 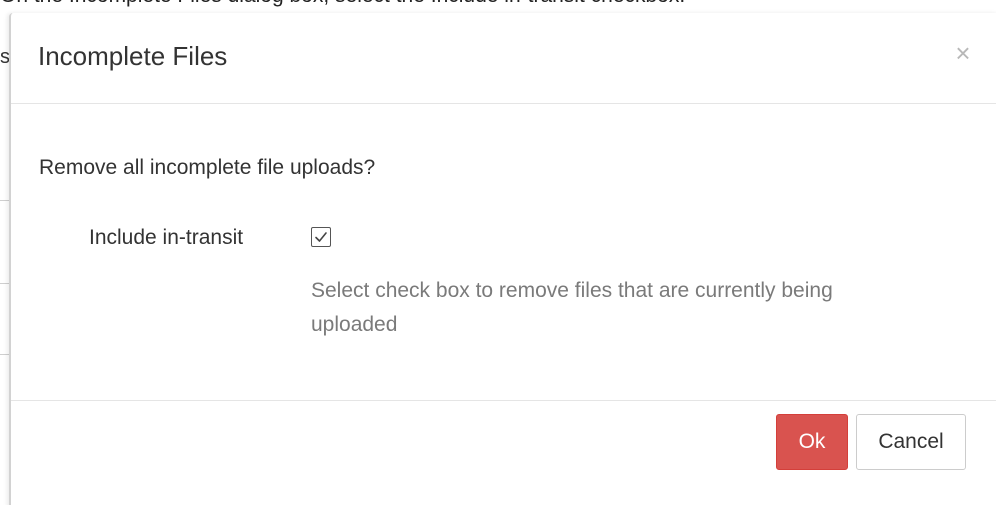 I want to click on checkmark-icon, so click(x=321, y=237).